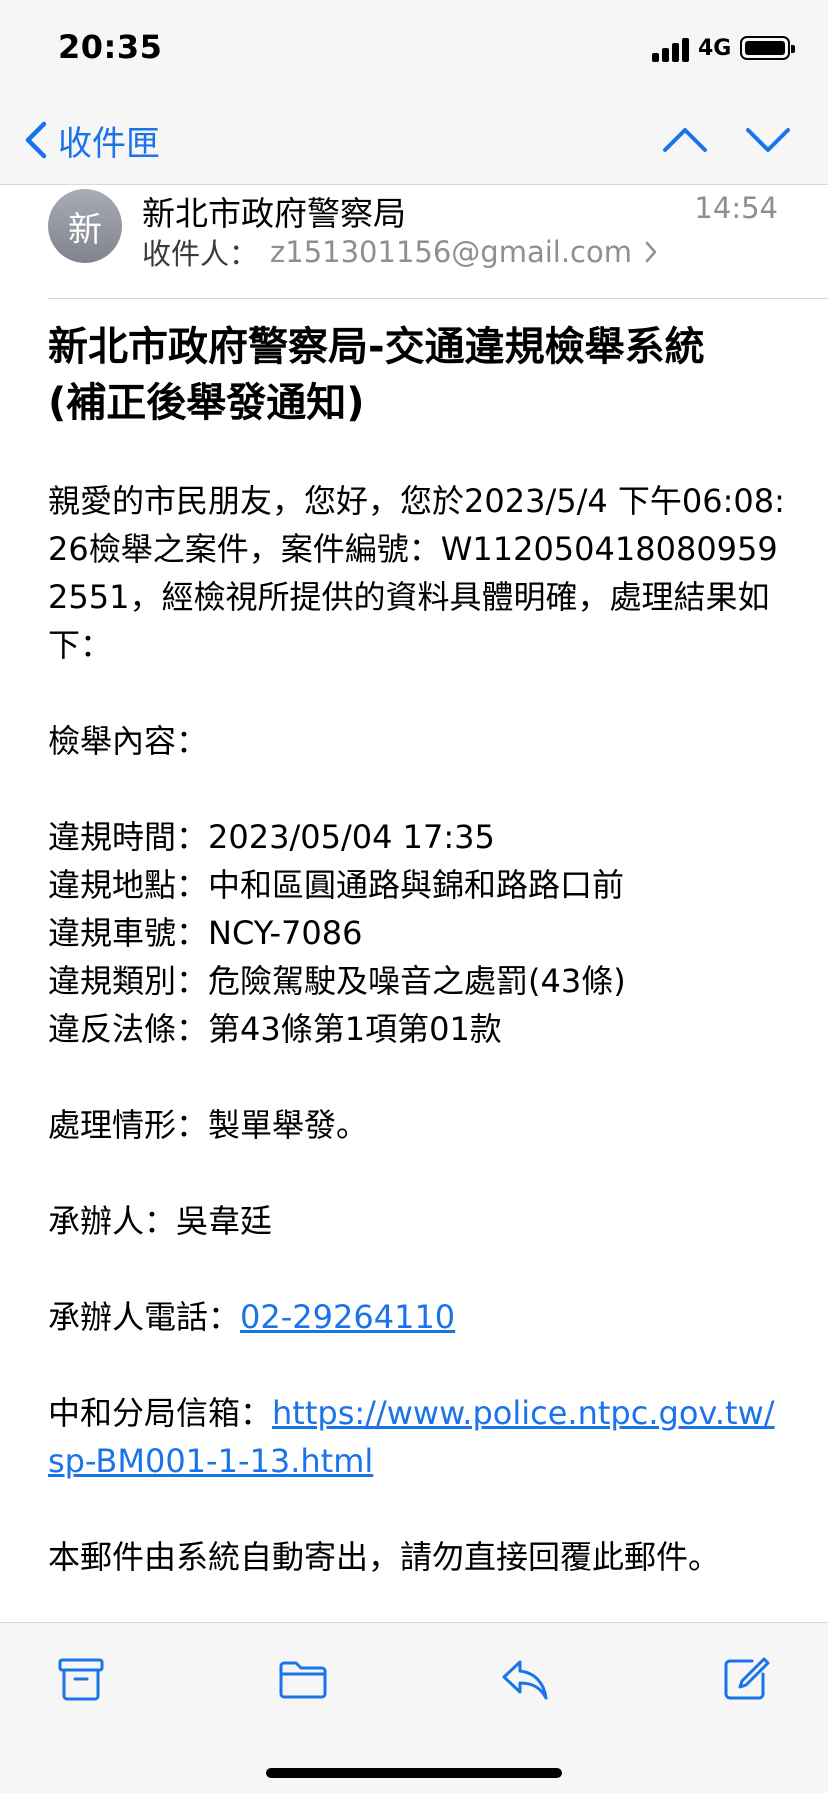 This screenshot has height=1793, width=828. I want to click on sender-avatar: 新, so click(85, 226).